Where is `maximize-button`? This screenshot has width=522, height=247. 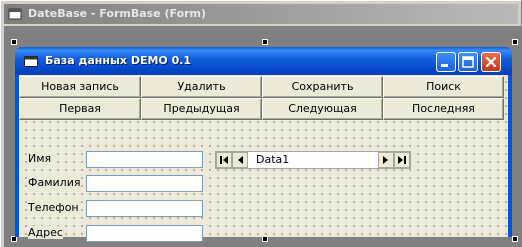
maximize-button is located at coordinates (468, 62).